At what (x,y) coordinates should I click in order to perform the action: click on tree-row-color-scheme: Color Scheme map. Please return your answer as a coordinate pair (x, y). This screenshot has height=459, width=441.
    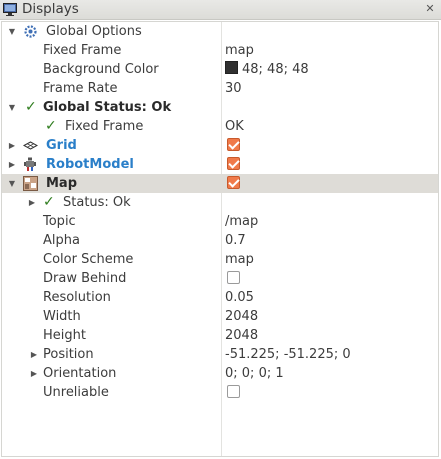
    Looking at the image, I should click on (220, 259).